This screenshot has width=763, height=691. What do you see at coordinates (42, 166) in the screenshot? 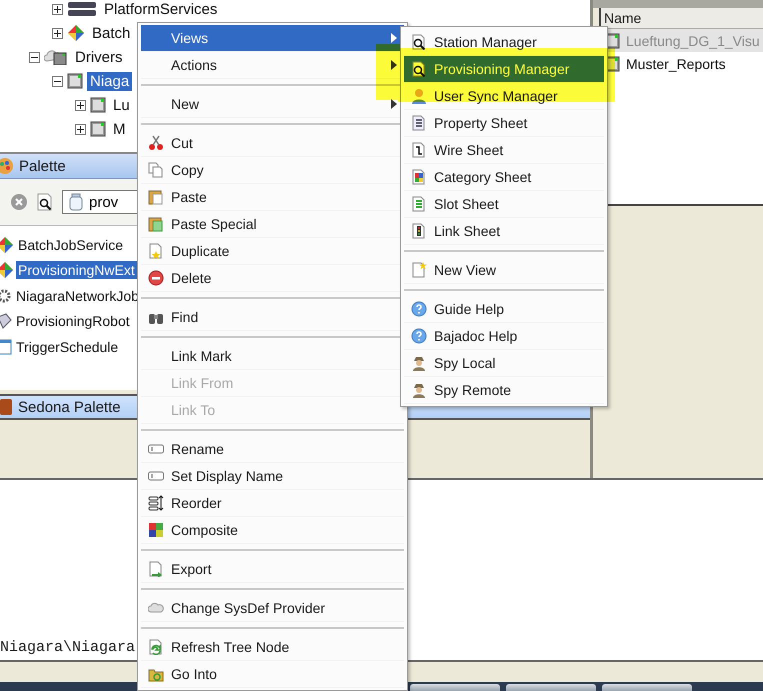
I see `panel-title: Palette` at bounding box center [42, 166].